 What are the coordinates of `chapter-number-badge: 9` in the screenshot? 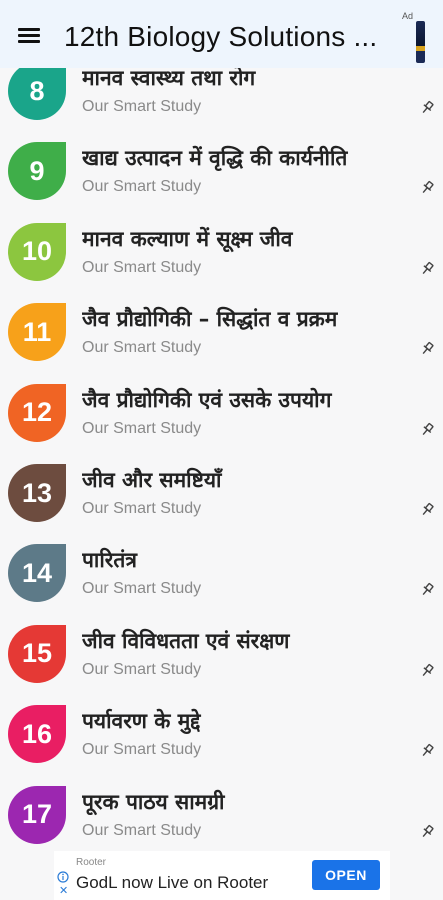 It's located at (37, 171).